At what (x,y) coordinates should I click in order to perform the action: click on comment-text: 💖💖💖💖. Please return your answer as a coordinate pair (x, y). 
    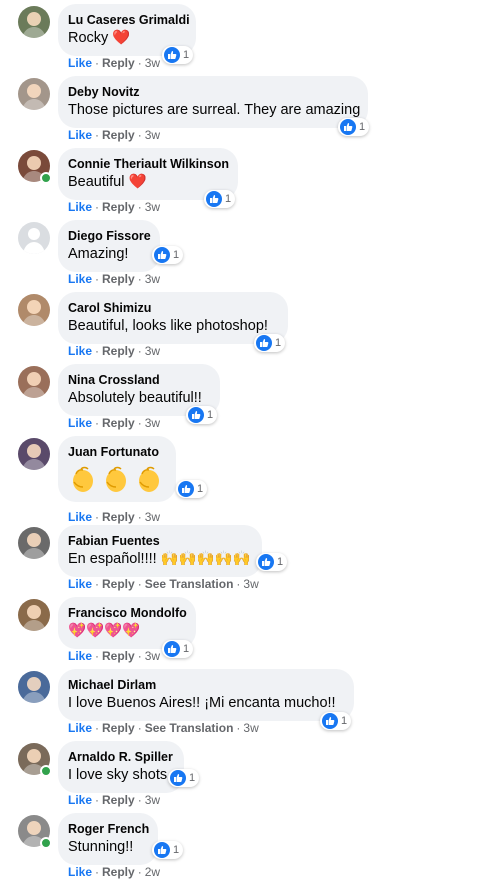
    Looking at the image, I should click on (104, 631).